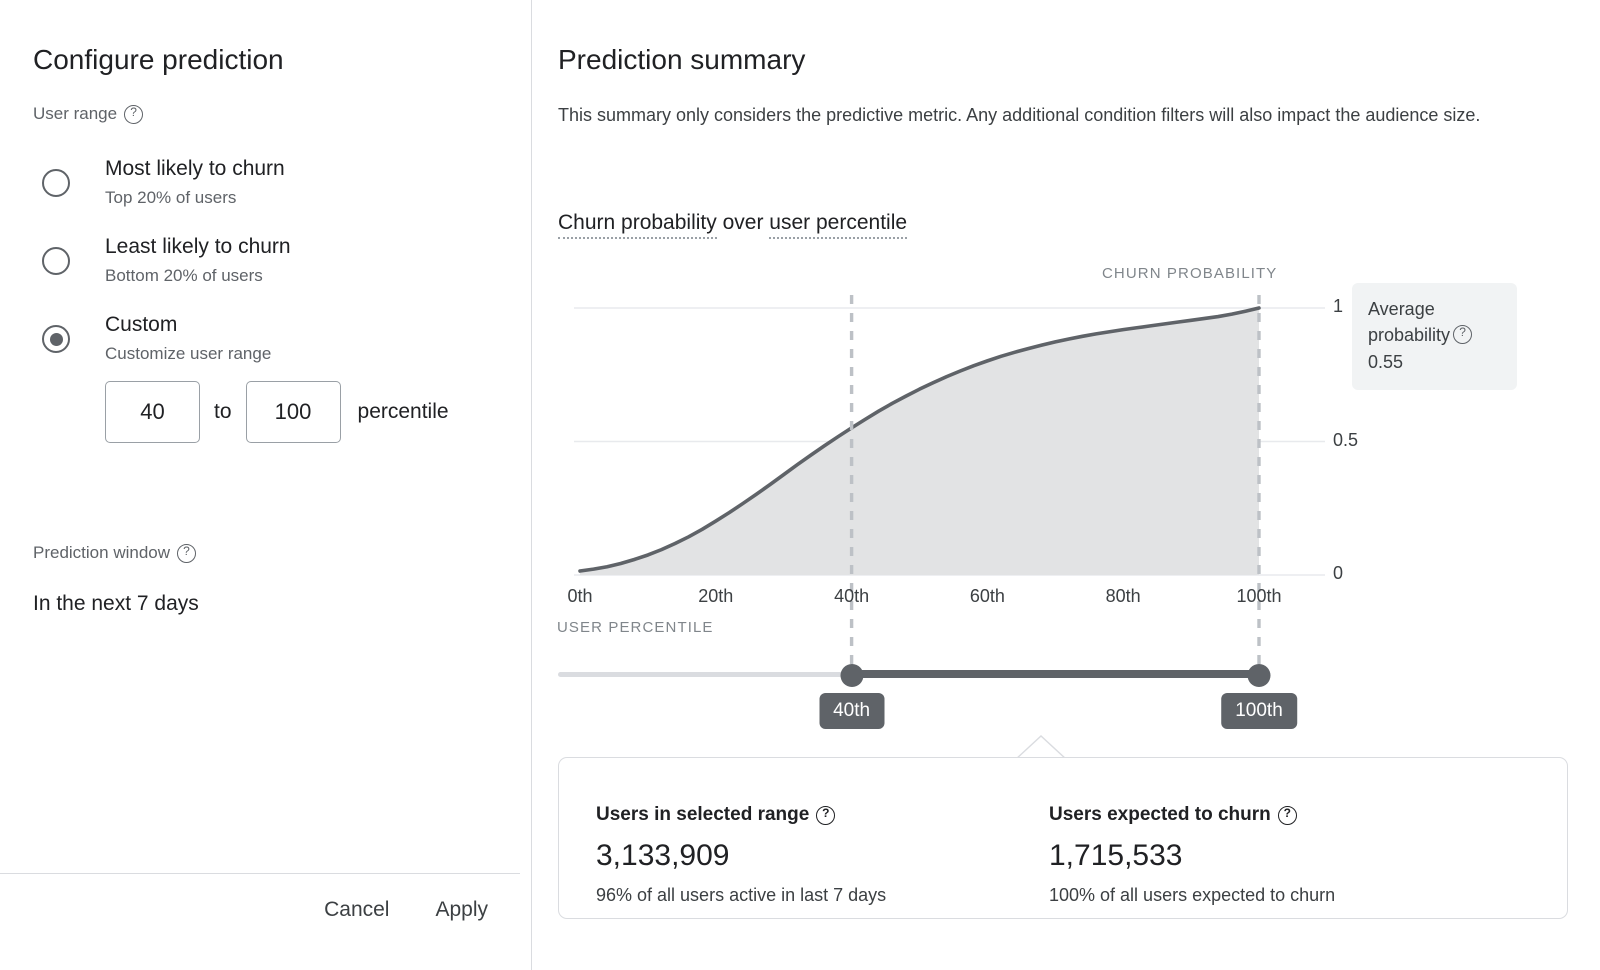 The width and height of the screenshot is (1600, 970). I want to click on chart-title: Churn probability over user percentile, so click(733, 225).